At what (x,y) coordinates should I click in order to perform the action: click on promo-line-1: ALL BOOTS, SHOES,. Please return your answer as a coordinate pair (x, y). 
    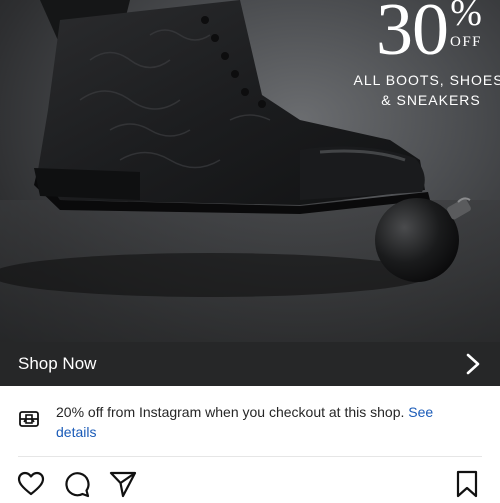
    Looking at the image, I should click on (426, 80).